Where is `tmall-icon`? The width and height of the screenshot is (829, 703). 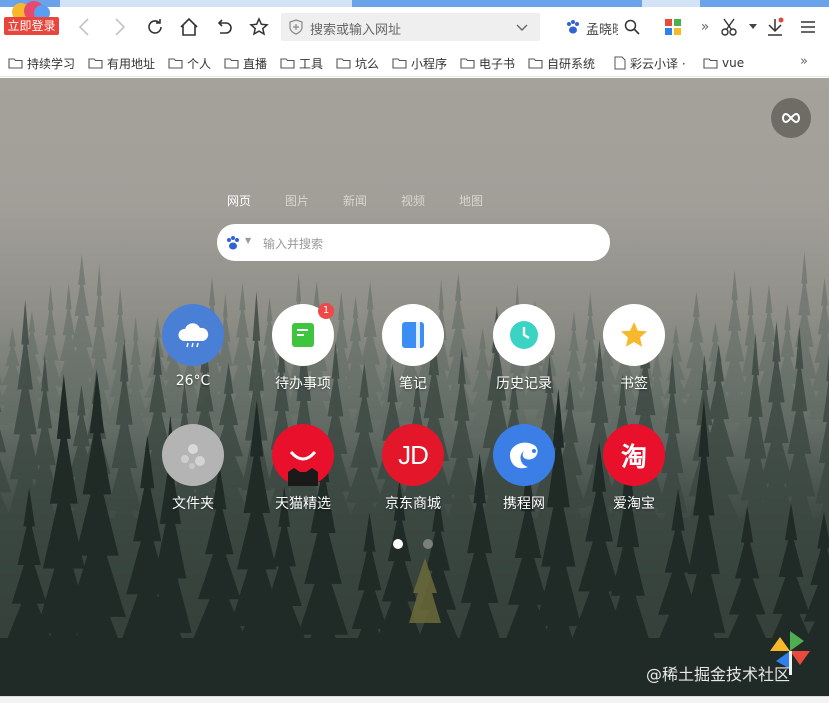
tmall-icon is located at coordinates (303, 455).